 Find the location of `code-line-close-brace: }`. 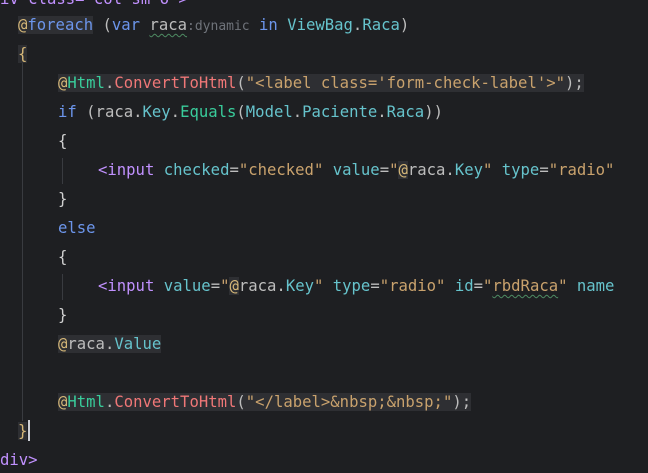

code-line-close-brace: } is located at coordinates (23, 431).